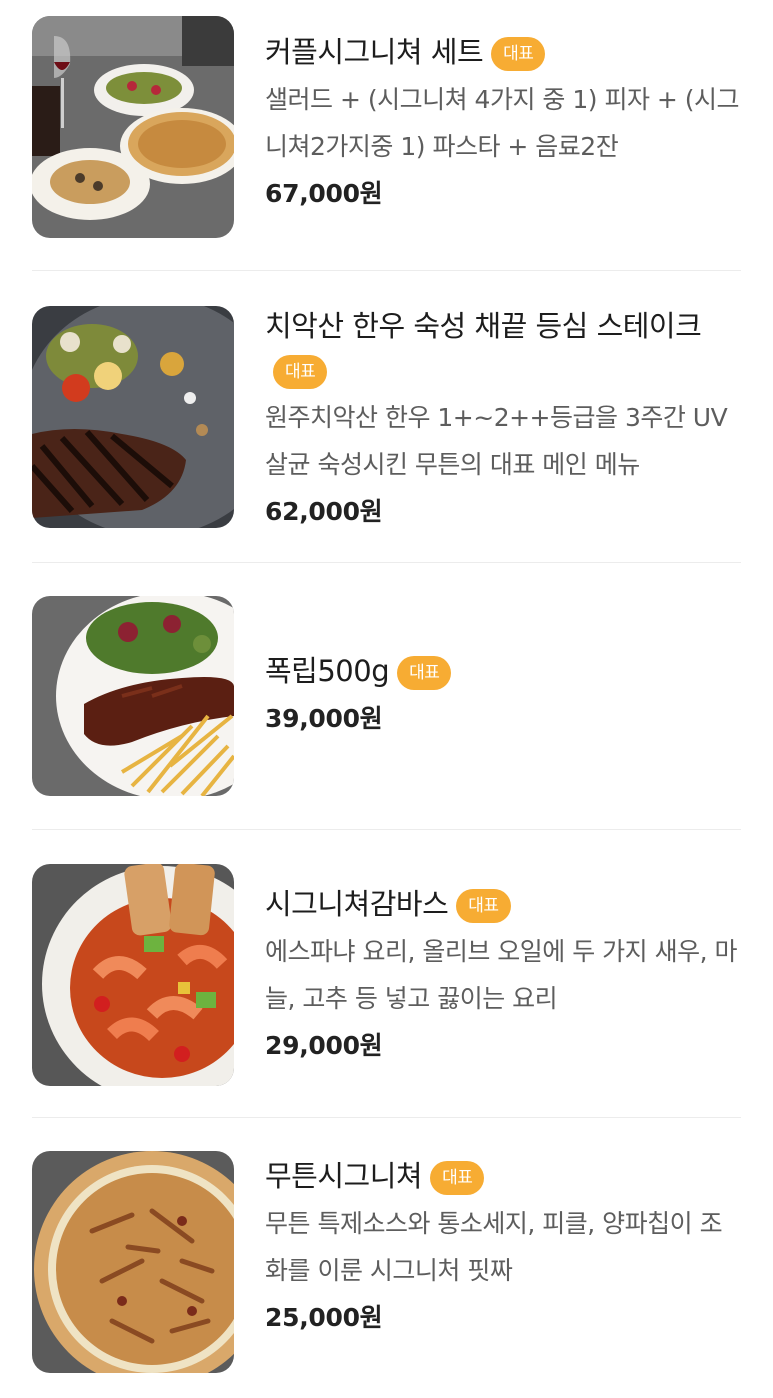 The height and width of the screenshot is (1398, 773). What do you see at coordinates (344, 1176) in the screenshot?
I see `menu-name-text: 무튼시그니쳐` at bounding box center [344, 1176].